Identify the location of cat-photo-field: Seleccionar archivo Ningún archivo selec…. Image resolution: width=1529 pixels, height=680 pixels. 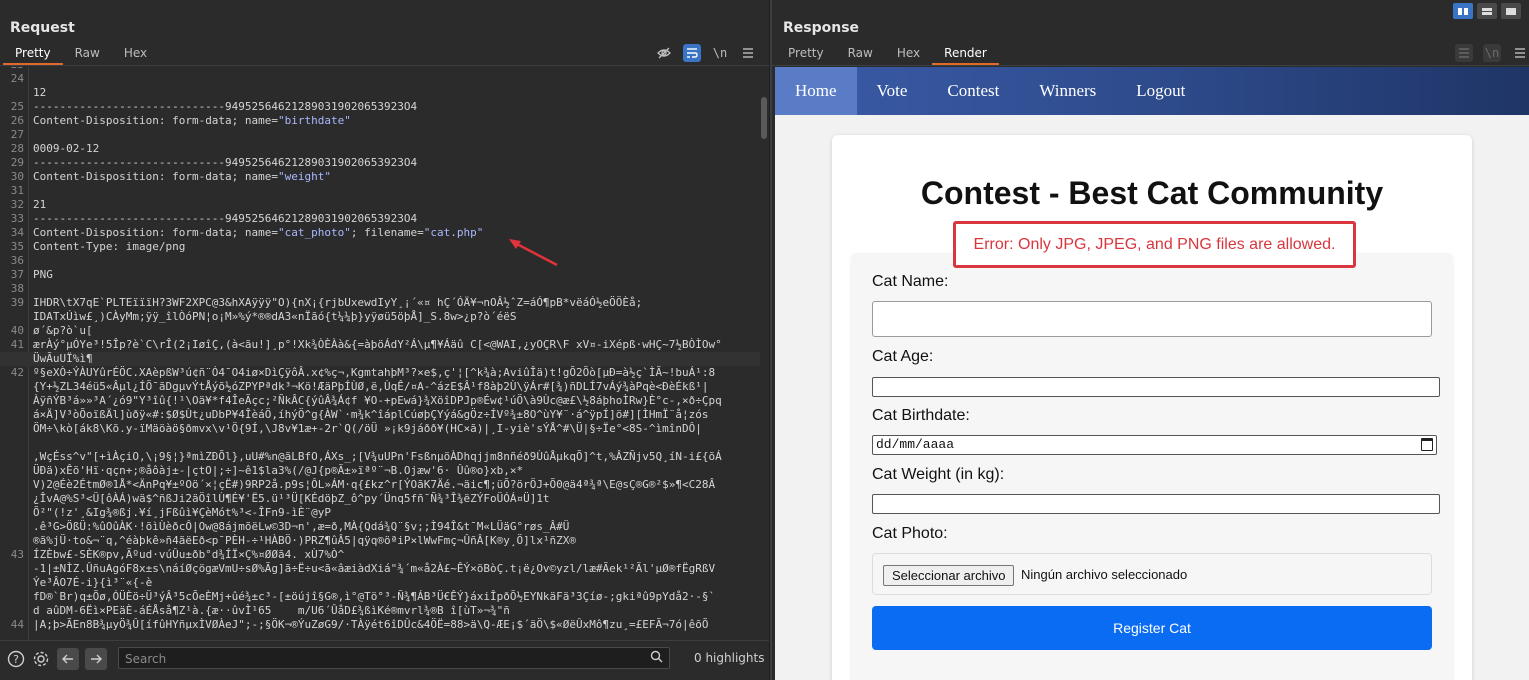
(1152, 574).